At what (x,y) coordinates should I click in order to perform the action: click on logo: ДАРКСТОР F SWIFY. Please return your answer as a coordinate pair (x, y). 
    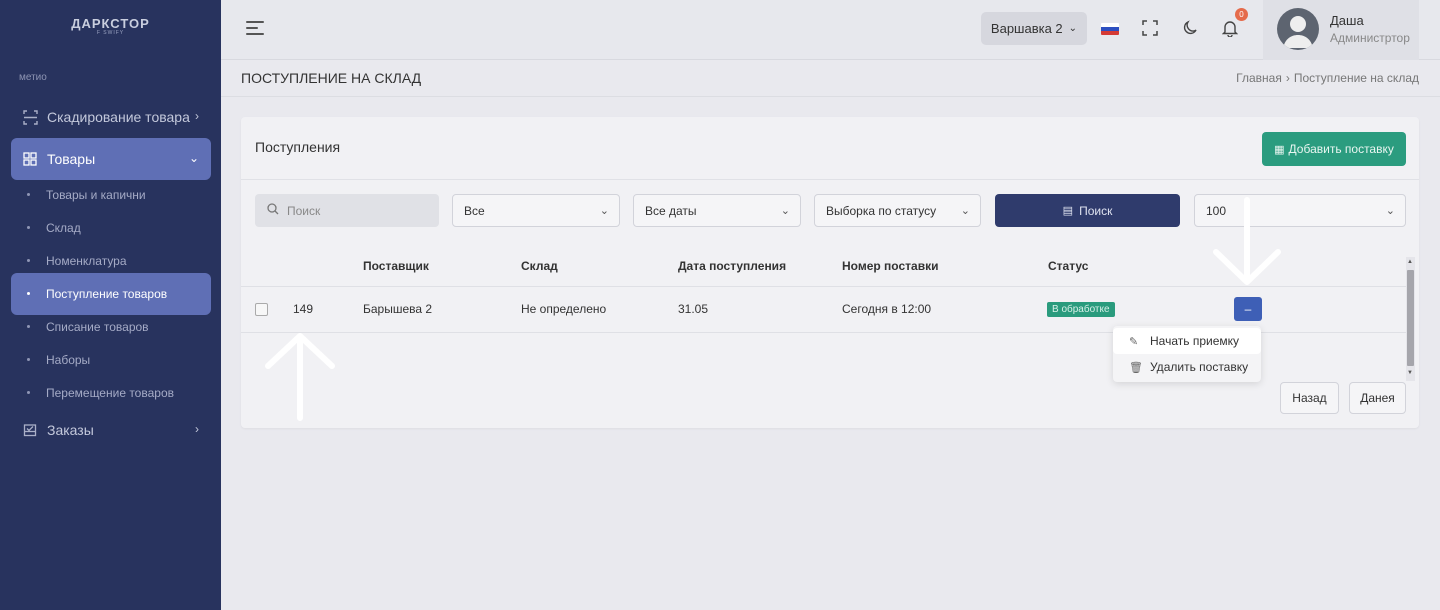
    Looking at the image, I should click on (110, 26).